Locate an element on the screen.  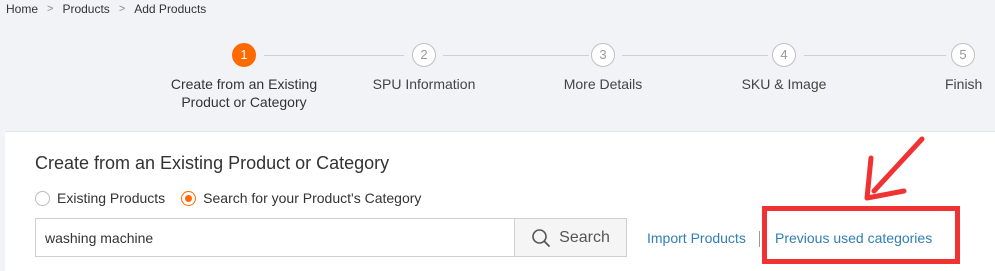
step-3-indicator: 3 is located at coordinates (603, 55).